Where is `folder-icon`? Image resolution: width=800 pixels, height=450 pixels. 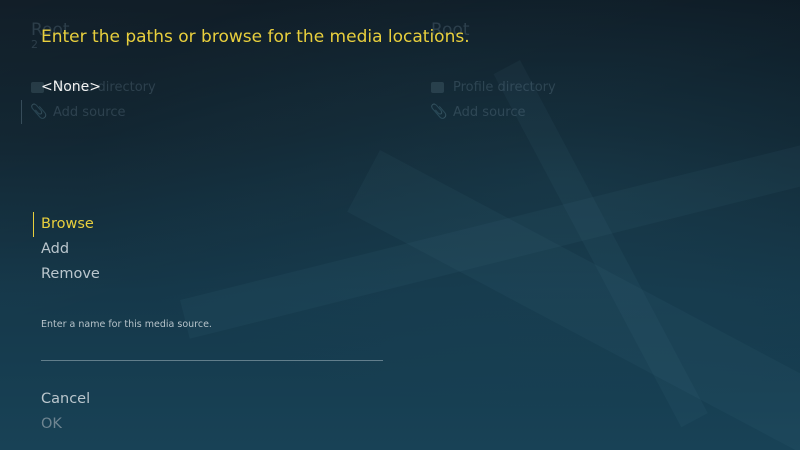
folder-icon is located at coordinates (437, 87).